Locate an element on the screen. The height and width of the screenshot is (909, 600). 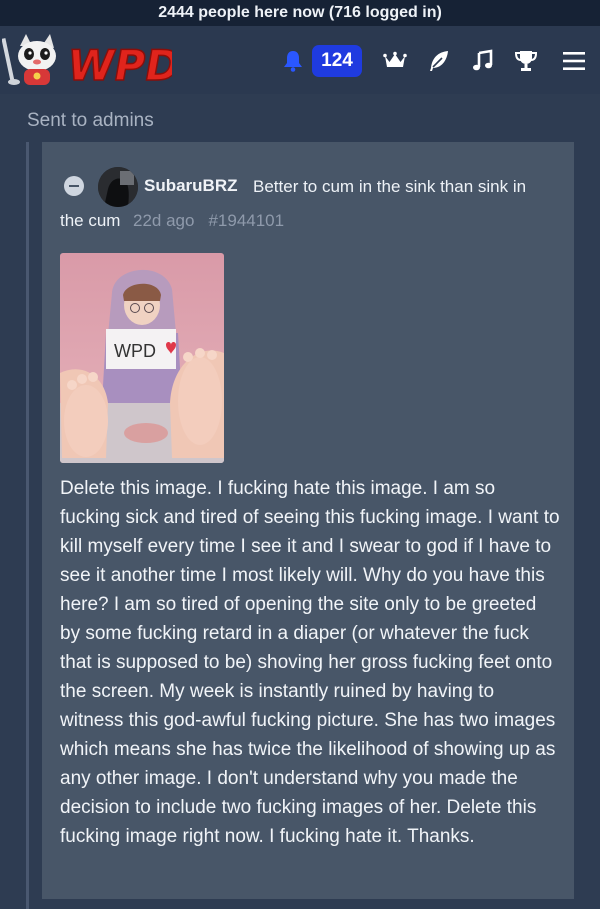
collapse-icon is located at coordinates (74, 186).